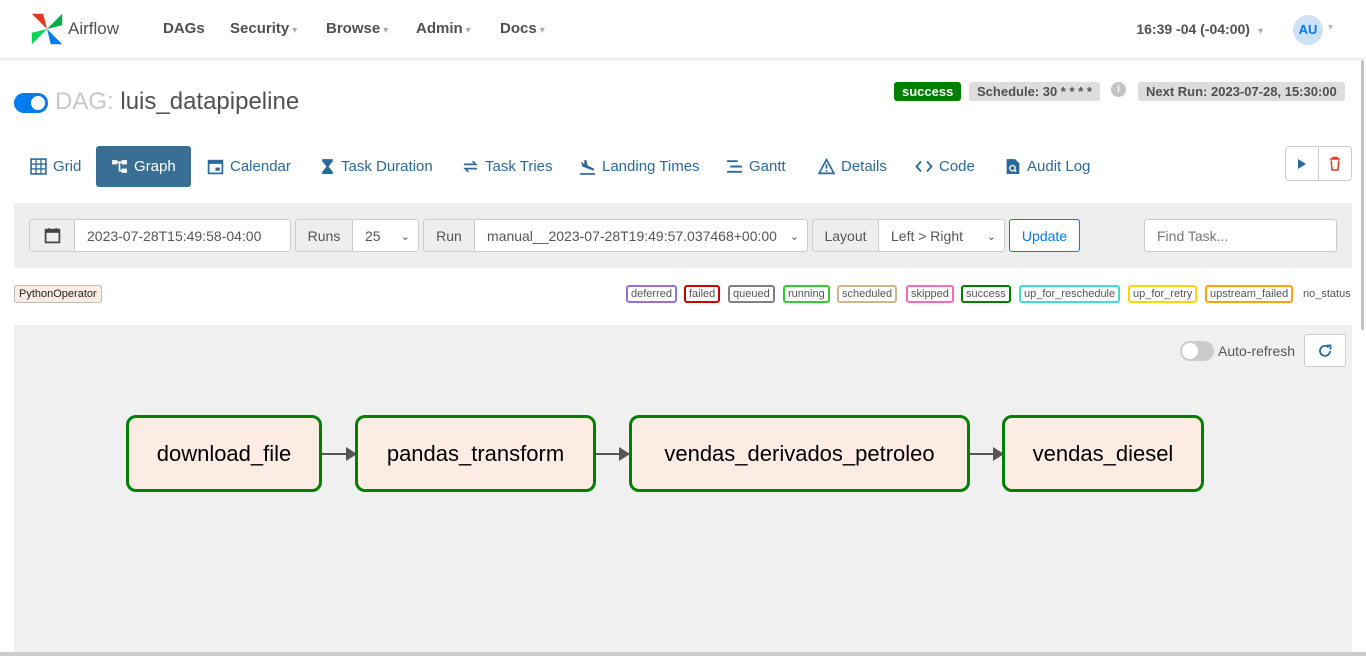  I want to click on layout-label: Layout, so click(845, 235).